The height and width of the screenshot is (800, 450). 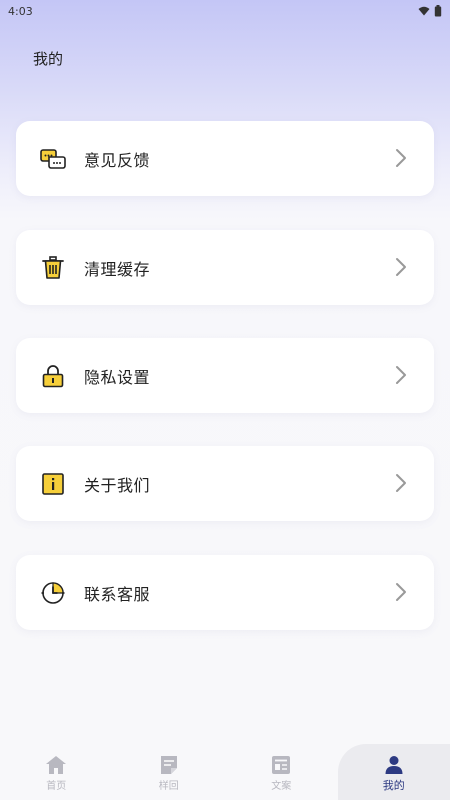 I want to click on menu-item-label: 意见反馈, so click(x=117, y=160).